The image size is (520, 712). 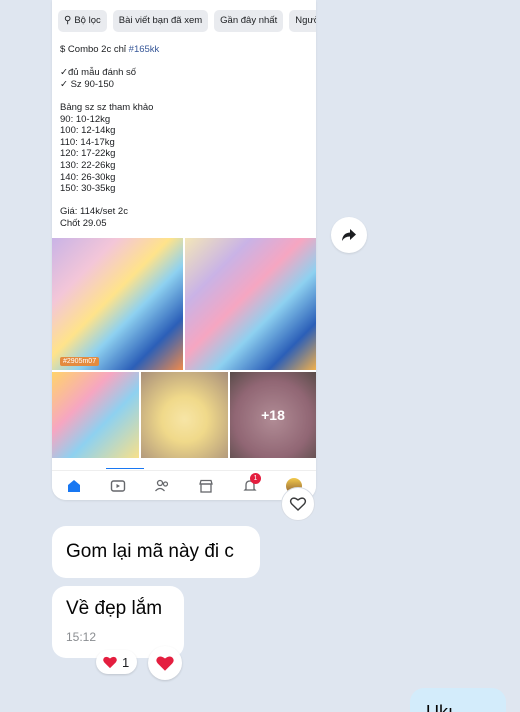 I want to click on message-text: Ukı, so click(x=439, y=707).